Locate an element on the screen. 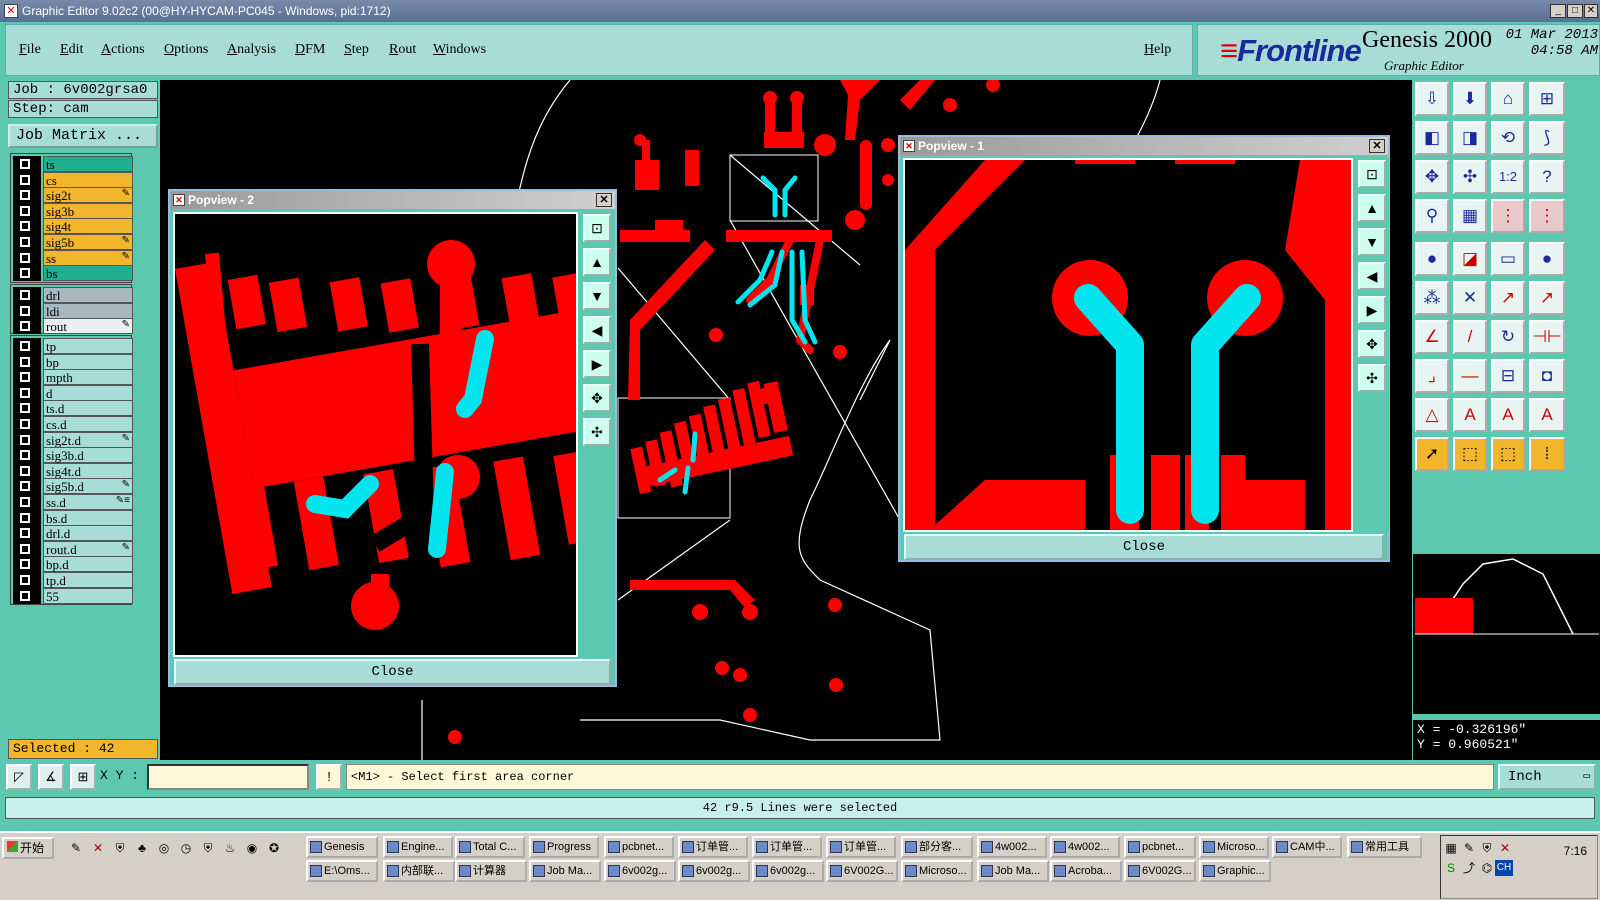  close-window-button: ✕ is located at coordinates (1591, 11).